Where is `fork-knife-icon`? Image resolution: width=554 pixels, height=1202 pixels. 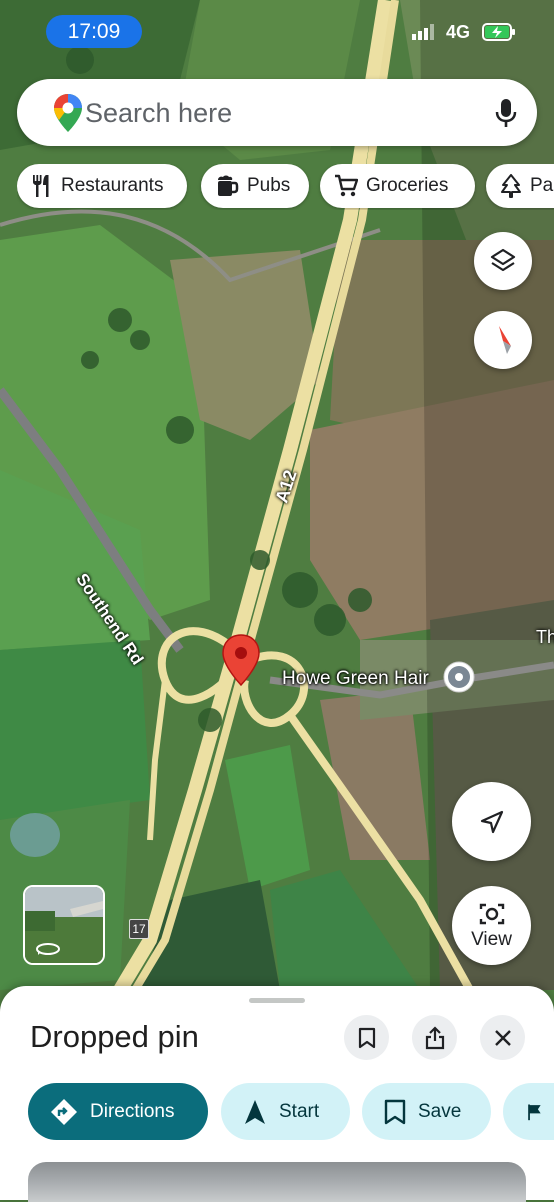 fork-knife-icon is located at coordinates (41, 186).